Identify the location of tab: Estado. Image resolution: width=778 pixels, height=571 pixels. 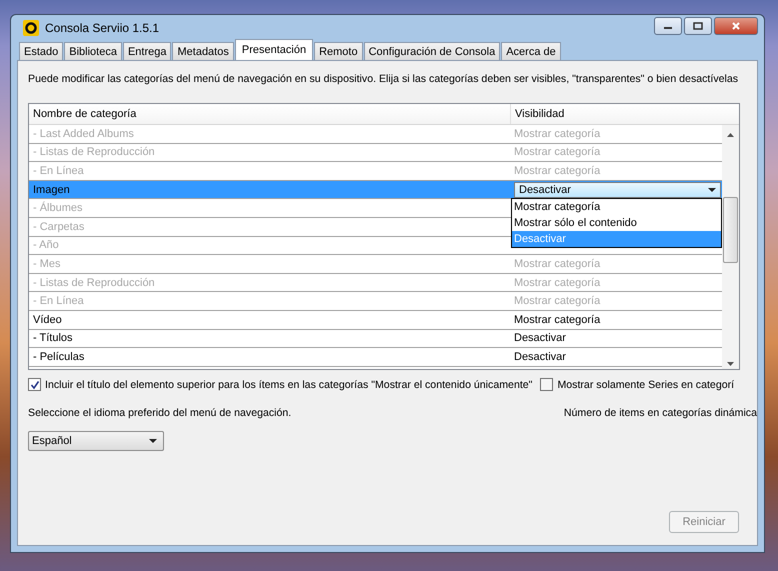
(41, 51).